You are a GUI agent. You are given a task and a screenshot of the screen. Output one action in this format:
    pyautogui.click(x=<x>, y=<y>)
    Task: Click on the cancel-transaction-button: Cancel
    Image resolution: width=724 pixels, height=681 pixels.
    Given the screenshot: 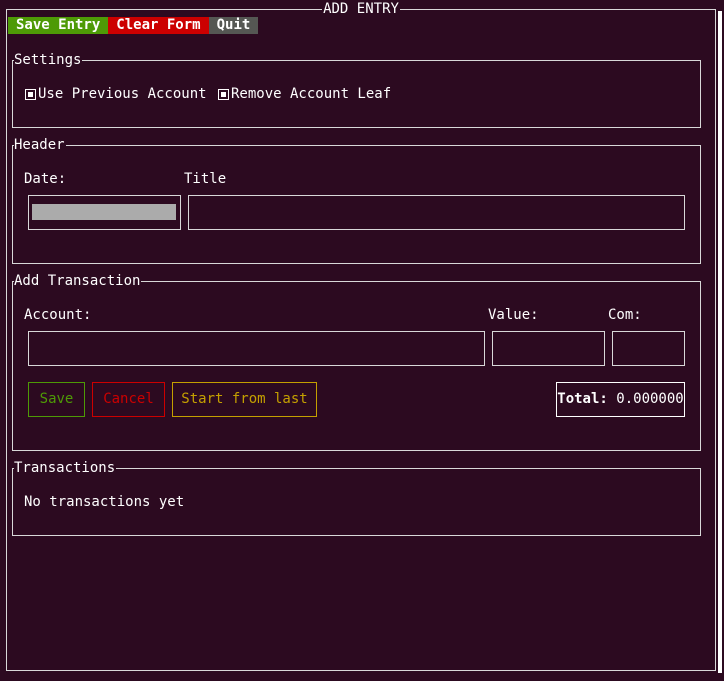 What is the action you would take?
    pyautogui.click(x=128, y=399)
    